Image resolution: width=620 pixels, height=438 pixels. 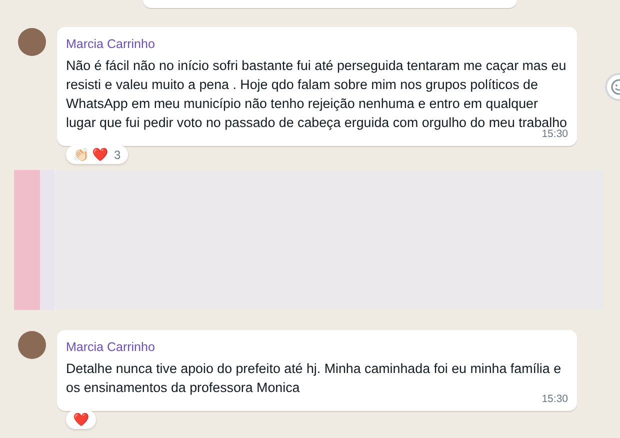 I want to click on reactions-pill: ❤, so click(x=81, y=419).